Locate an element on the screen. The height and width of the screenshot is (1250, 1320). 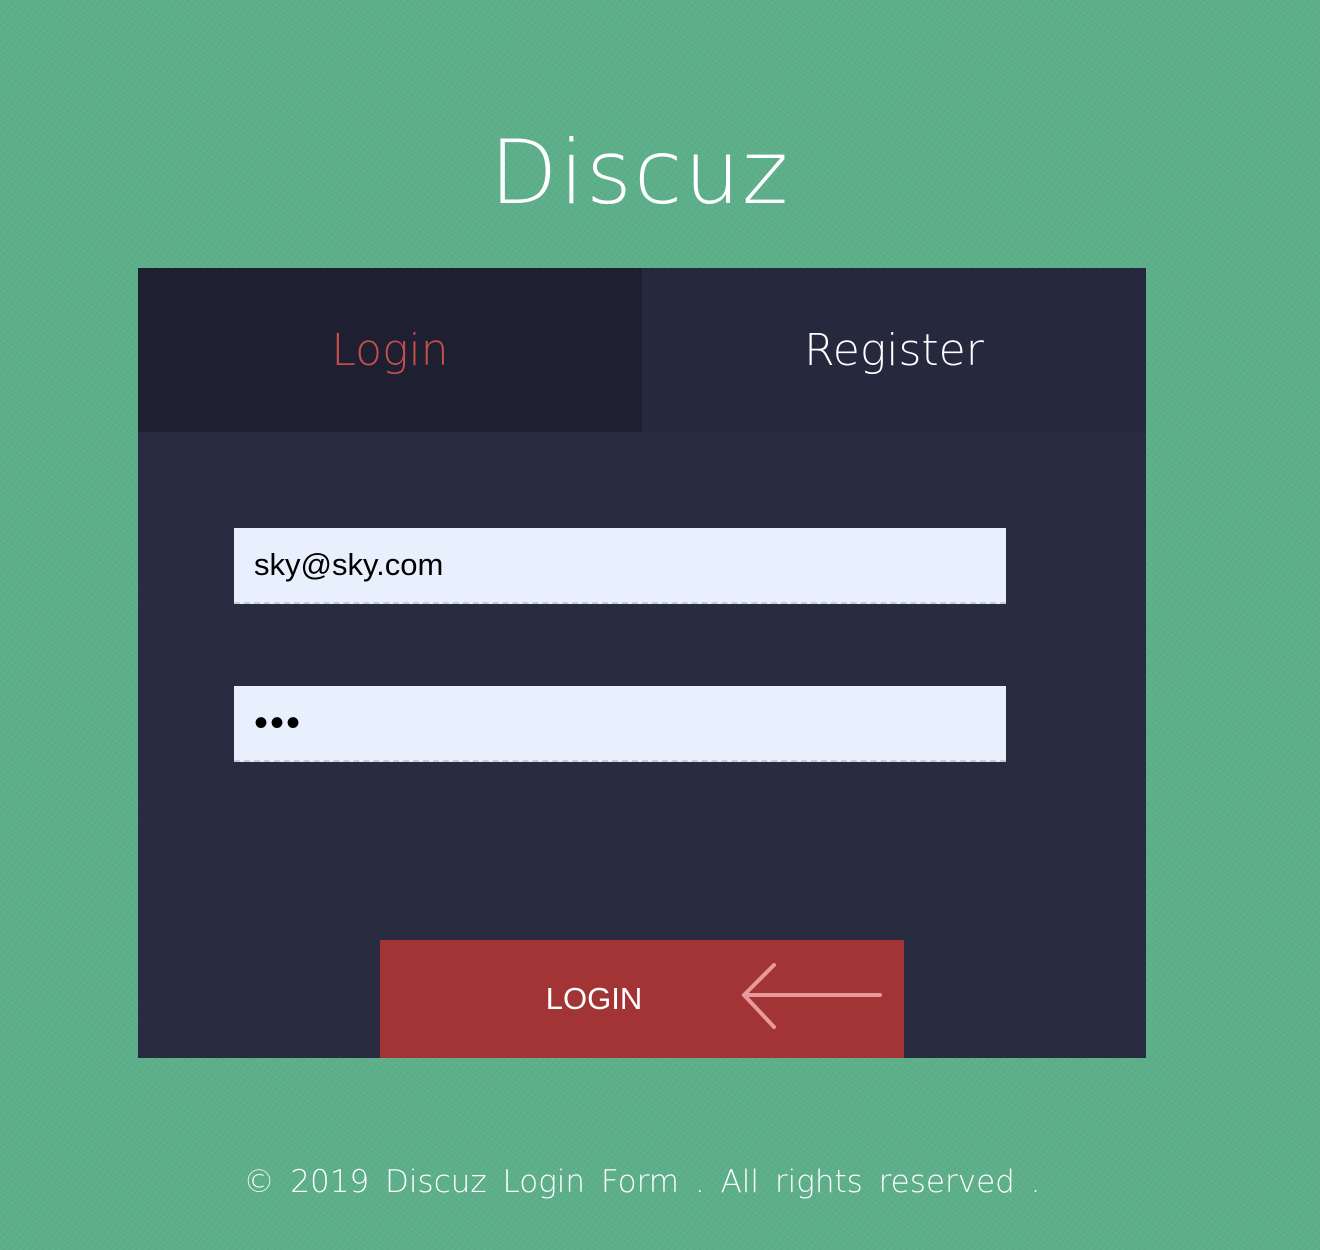
password-field is located at coordinates (620, 724).